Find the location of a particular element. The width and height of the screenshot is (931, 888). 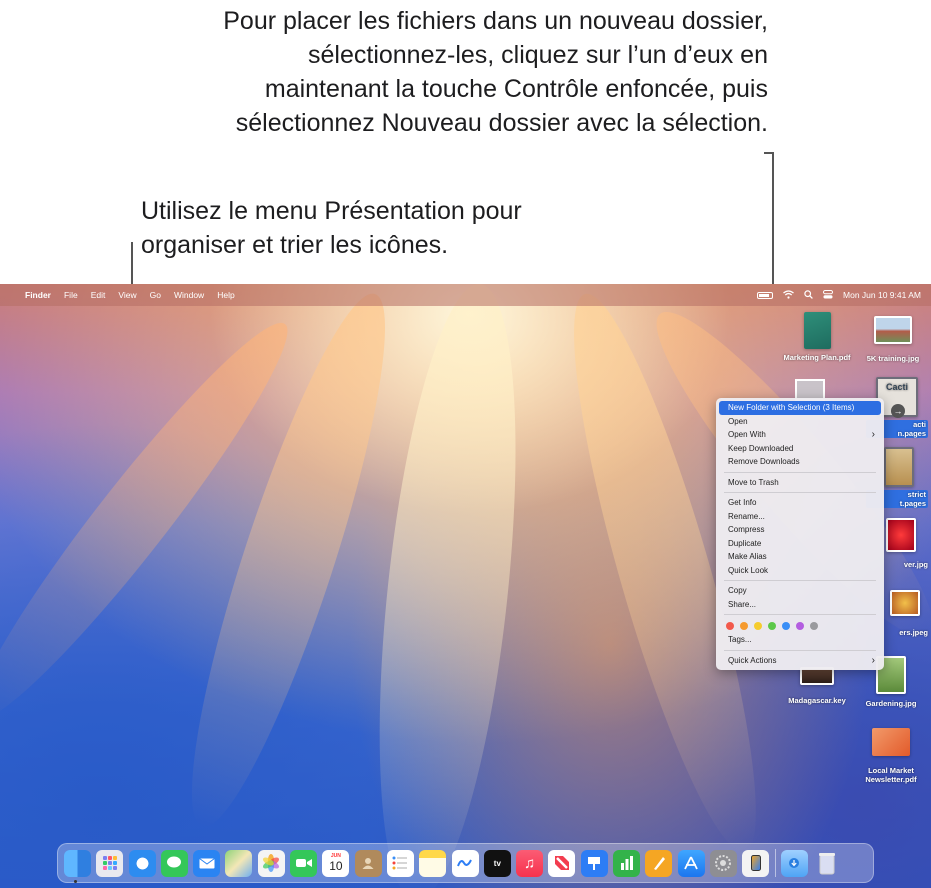

tag-green-icon is located at coordinates (772, 625).